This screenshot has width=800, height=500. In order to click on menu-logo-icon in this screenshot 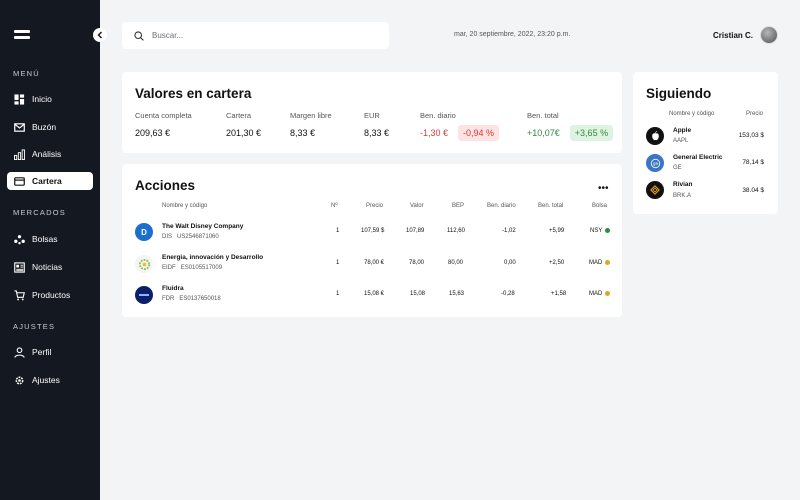, I will do `click(22, 35)`.